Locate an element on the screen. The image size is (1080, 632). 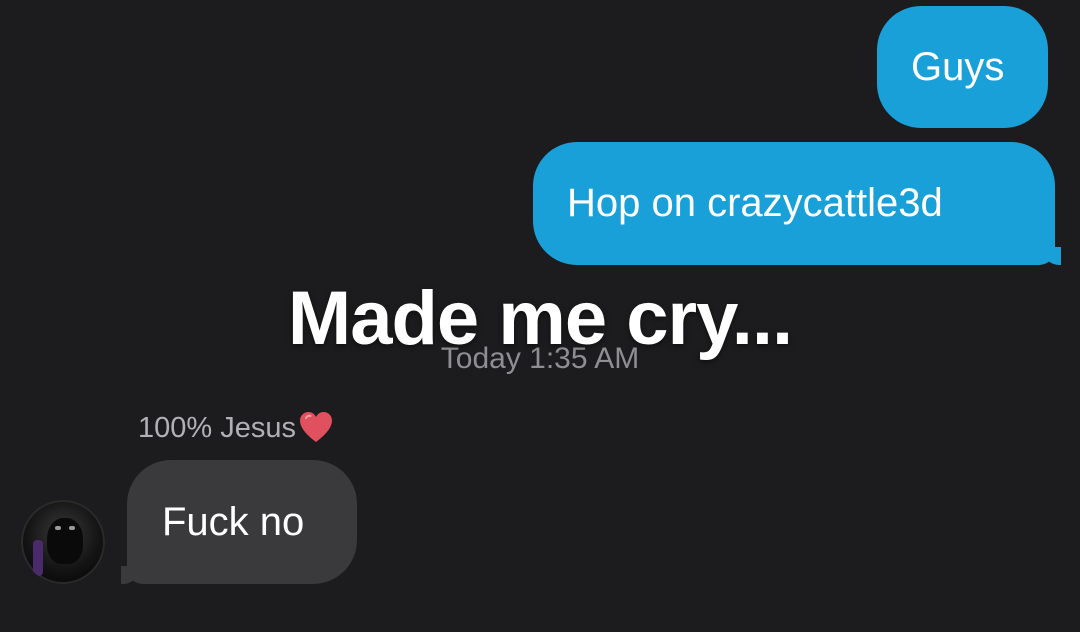
incoming-message-bubble: Fuck no is located at coordinates (239, 522).